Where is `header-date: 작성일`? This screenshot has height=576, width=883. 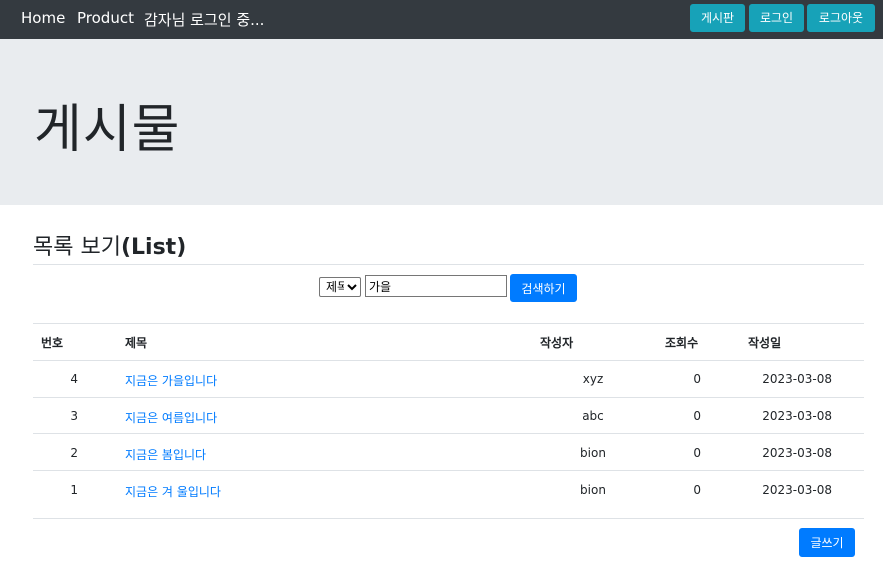 header-date: 작성일 is located at coordinates (765, 343).